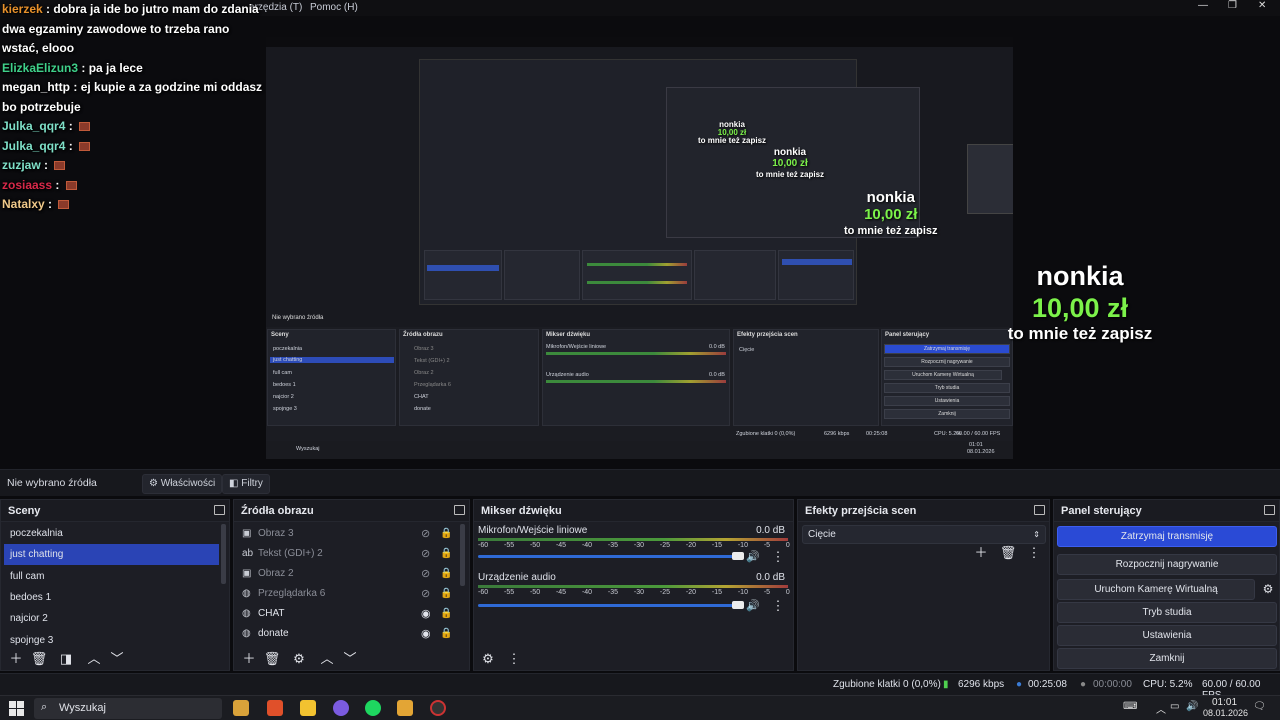  I want to click on source-item: ◍ donate ◉ 🔒, so click(348, 634).